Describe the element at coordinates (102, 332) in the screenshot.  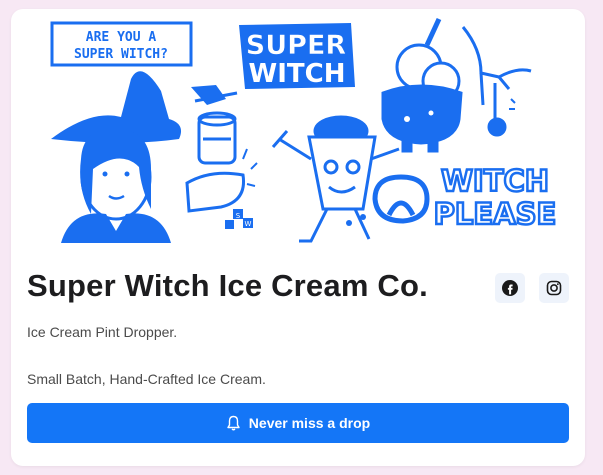
I see `description-line1: Ice Cream Pint Dropper.` at that location.